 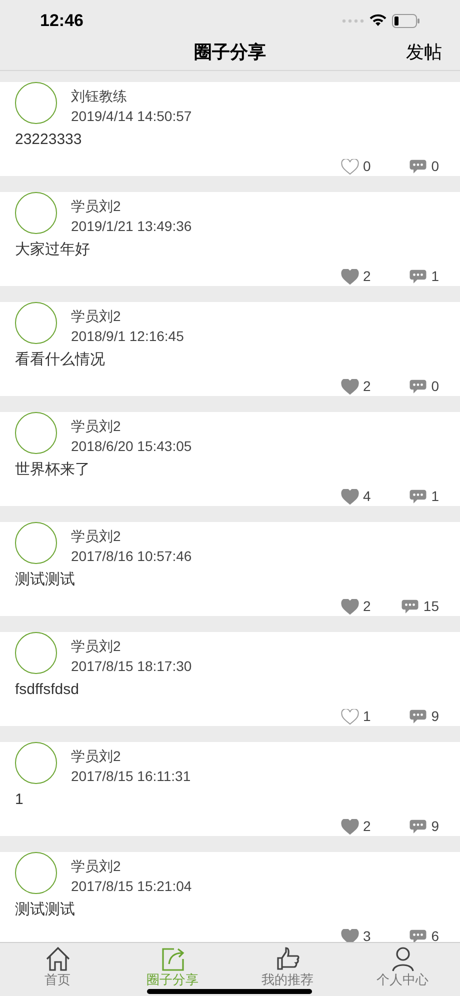 I want to click on wifi-icon, so click(x=378, y=20).